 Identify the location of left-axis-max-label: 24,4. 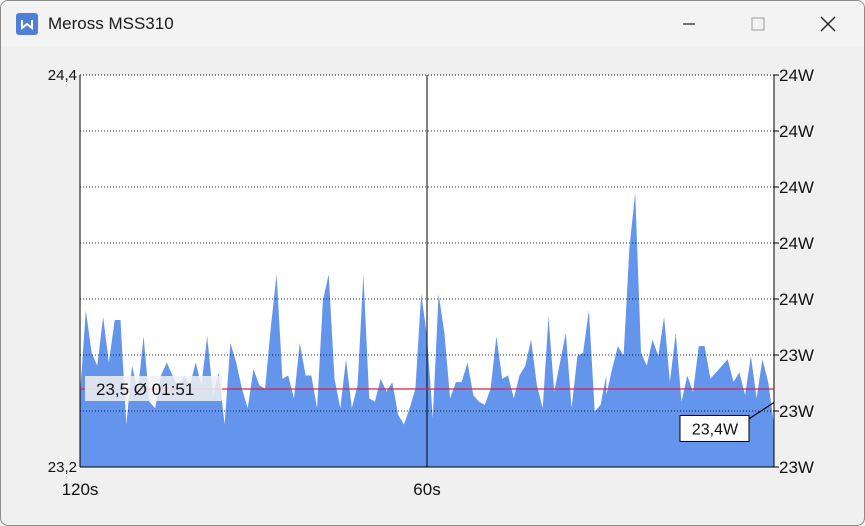
(62, 75).